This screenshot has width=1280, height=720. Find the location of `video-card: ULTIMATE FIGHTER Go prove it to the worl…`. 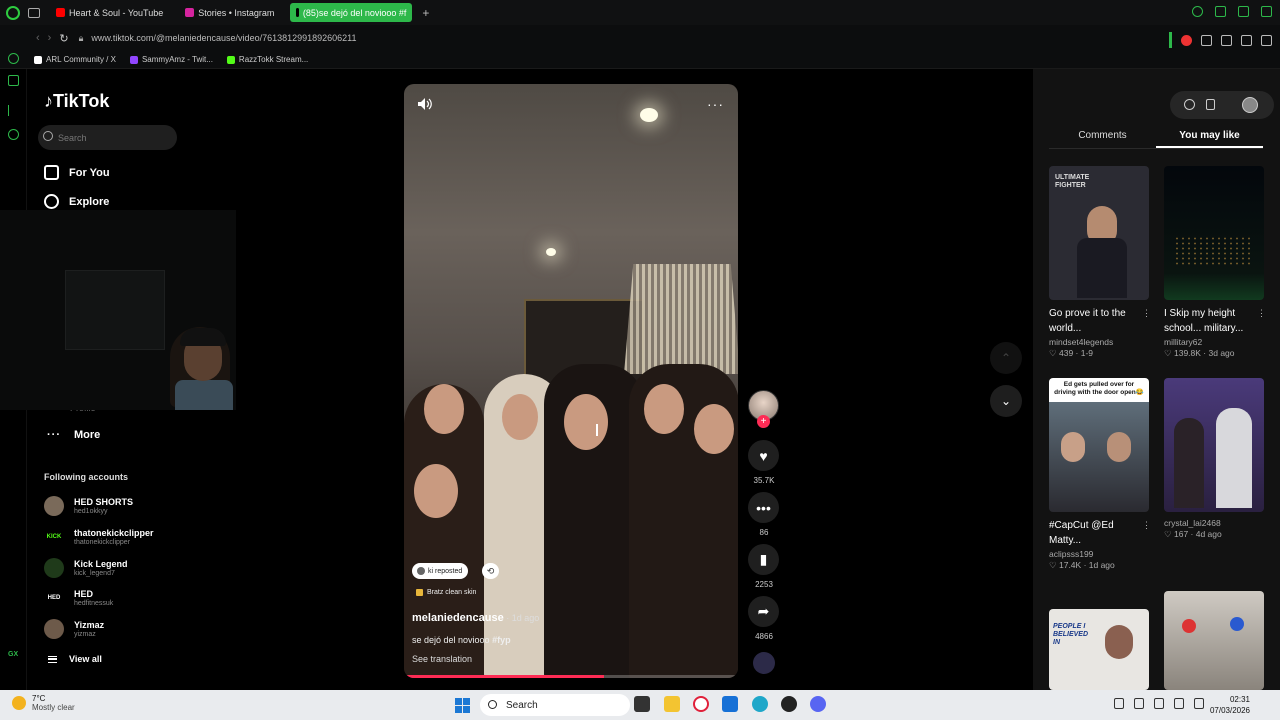

video-card: ULTIMATE FIGHTER Go prove it to the worl… is located at coordinates (1100, 262).